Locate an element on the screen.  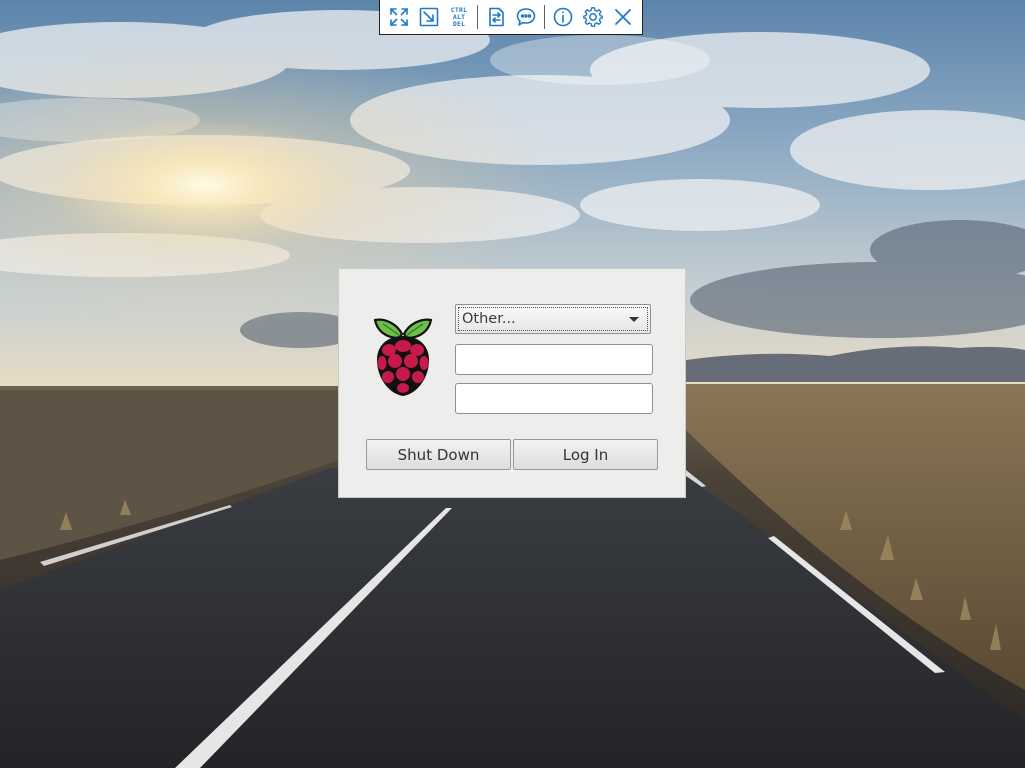
info-button is located at coordinates (563, 17).